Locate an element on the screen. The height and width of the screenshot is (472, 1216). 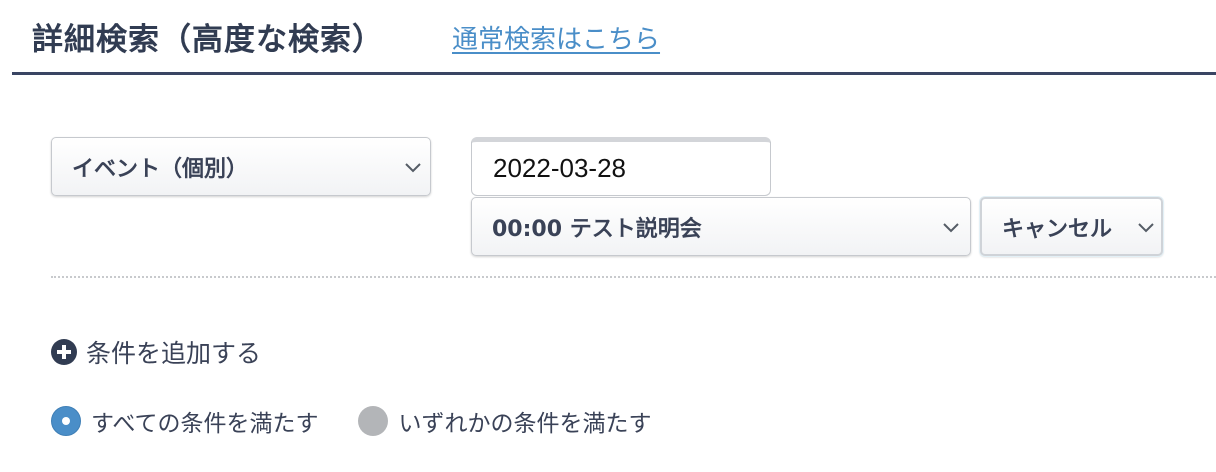
match-mode-radio-group: すべての条件を満たす いずれかの条件を満たす is located at coordinates (371, 421).